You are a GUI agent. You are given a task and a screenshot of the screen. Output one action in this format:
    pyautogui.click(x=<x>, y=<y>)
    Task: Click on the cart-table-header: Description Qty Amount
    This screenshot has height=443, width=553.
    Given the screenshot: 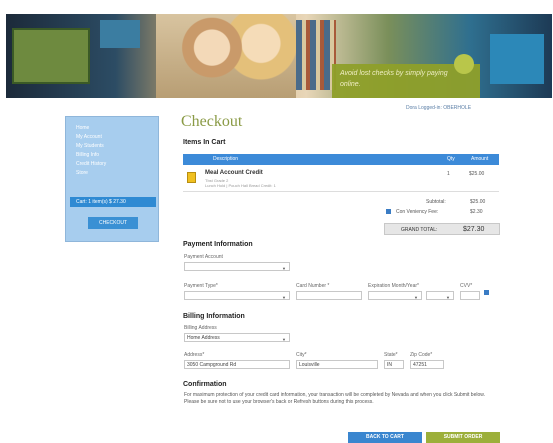 What is the action you would take?
    pyautogui.click(x=341, y=159)
    